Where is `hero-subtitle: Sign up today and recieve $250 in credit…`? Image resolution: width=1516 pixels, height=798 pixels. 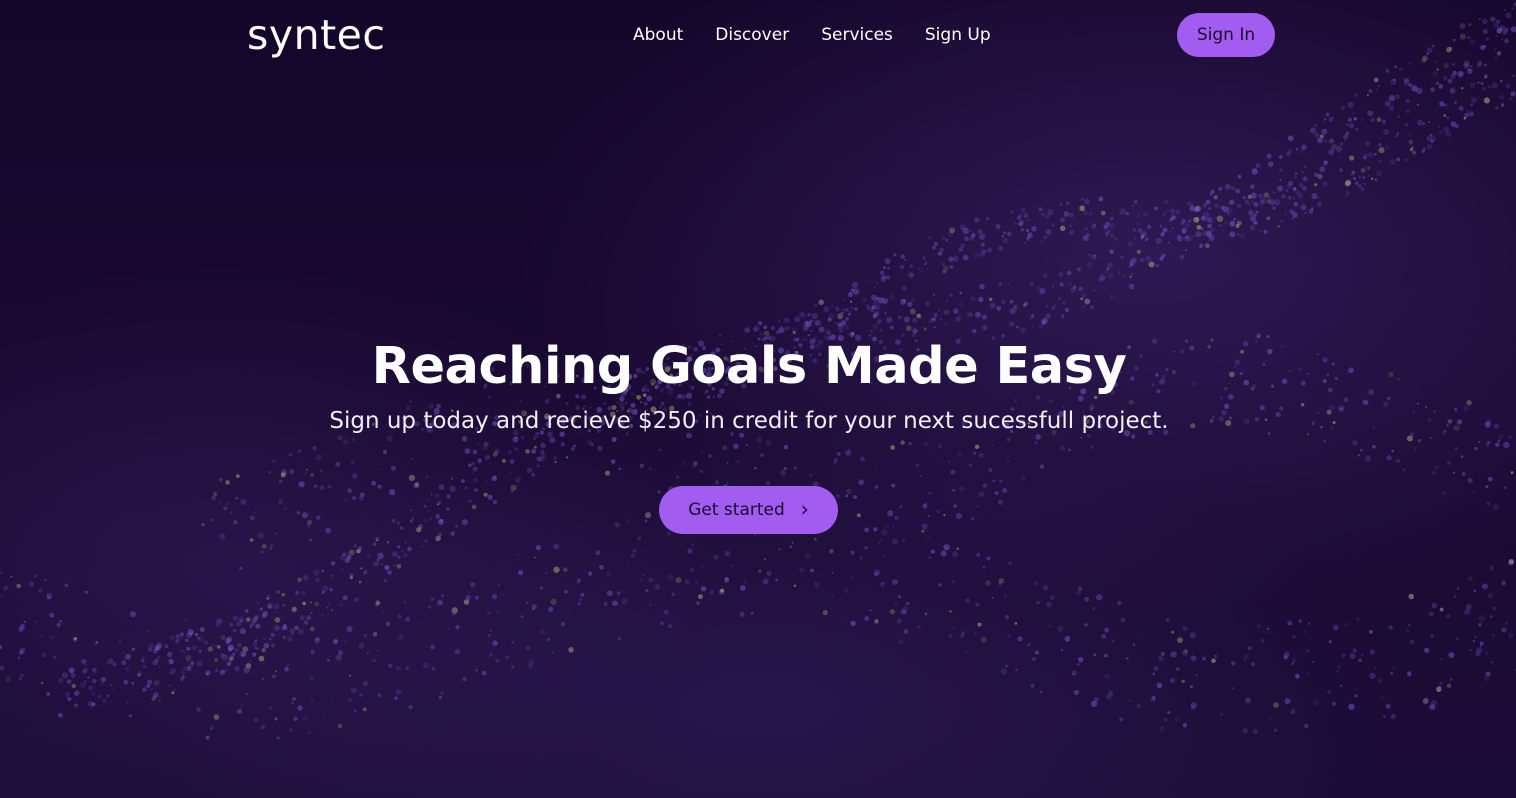 hero-subtitle: Sign up today and recieve $250 in credit… is located at coordinates (749, 421).